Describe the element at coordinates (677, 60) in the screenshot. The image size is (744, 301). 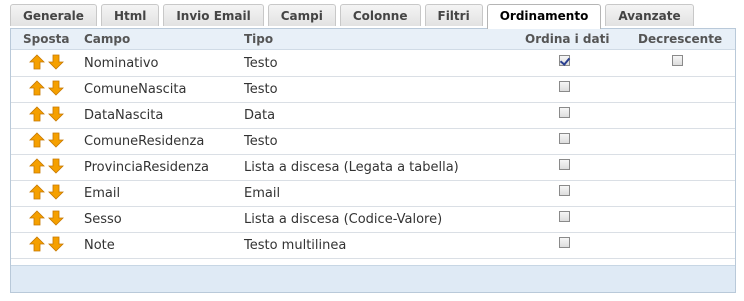
I see `descending-checkbox` at that location.